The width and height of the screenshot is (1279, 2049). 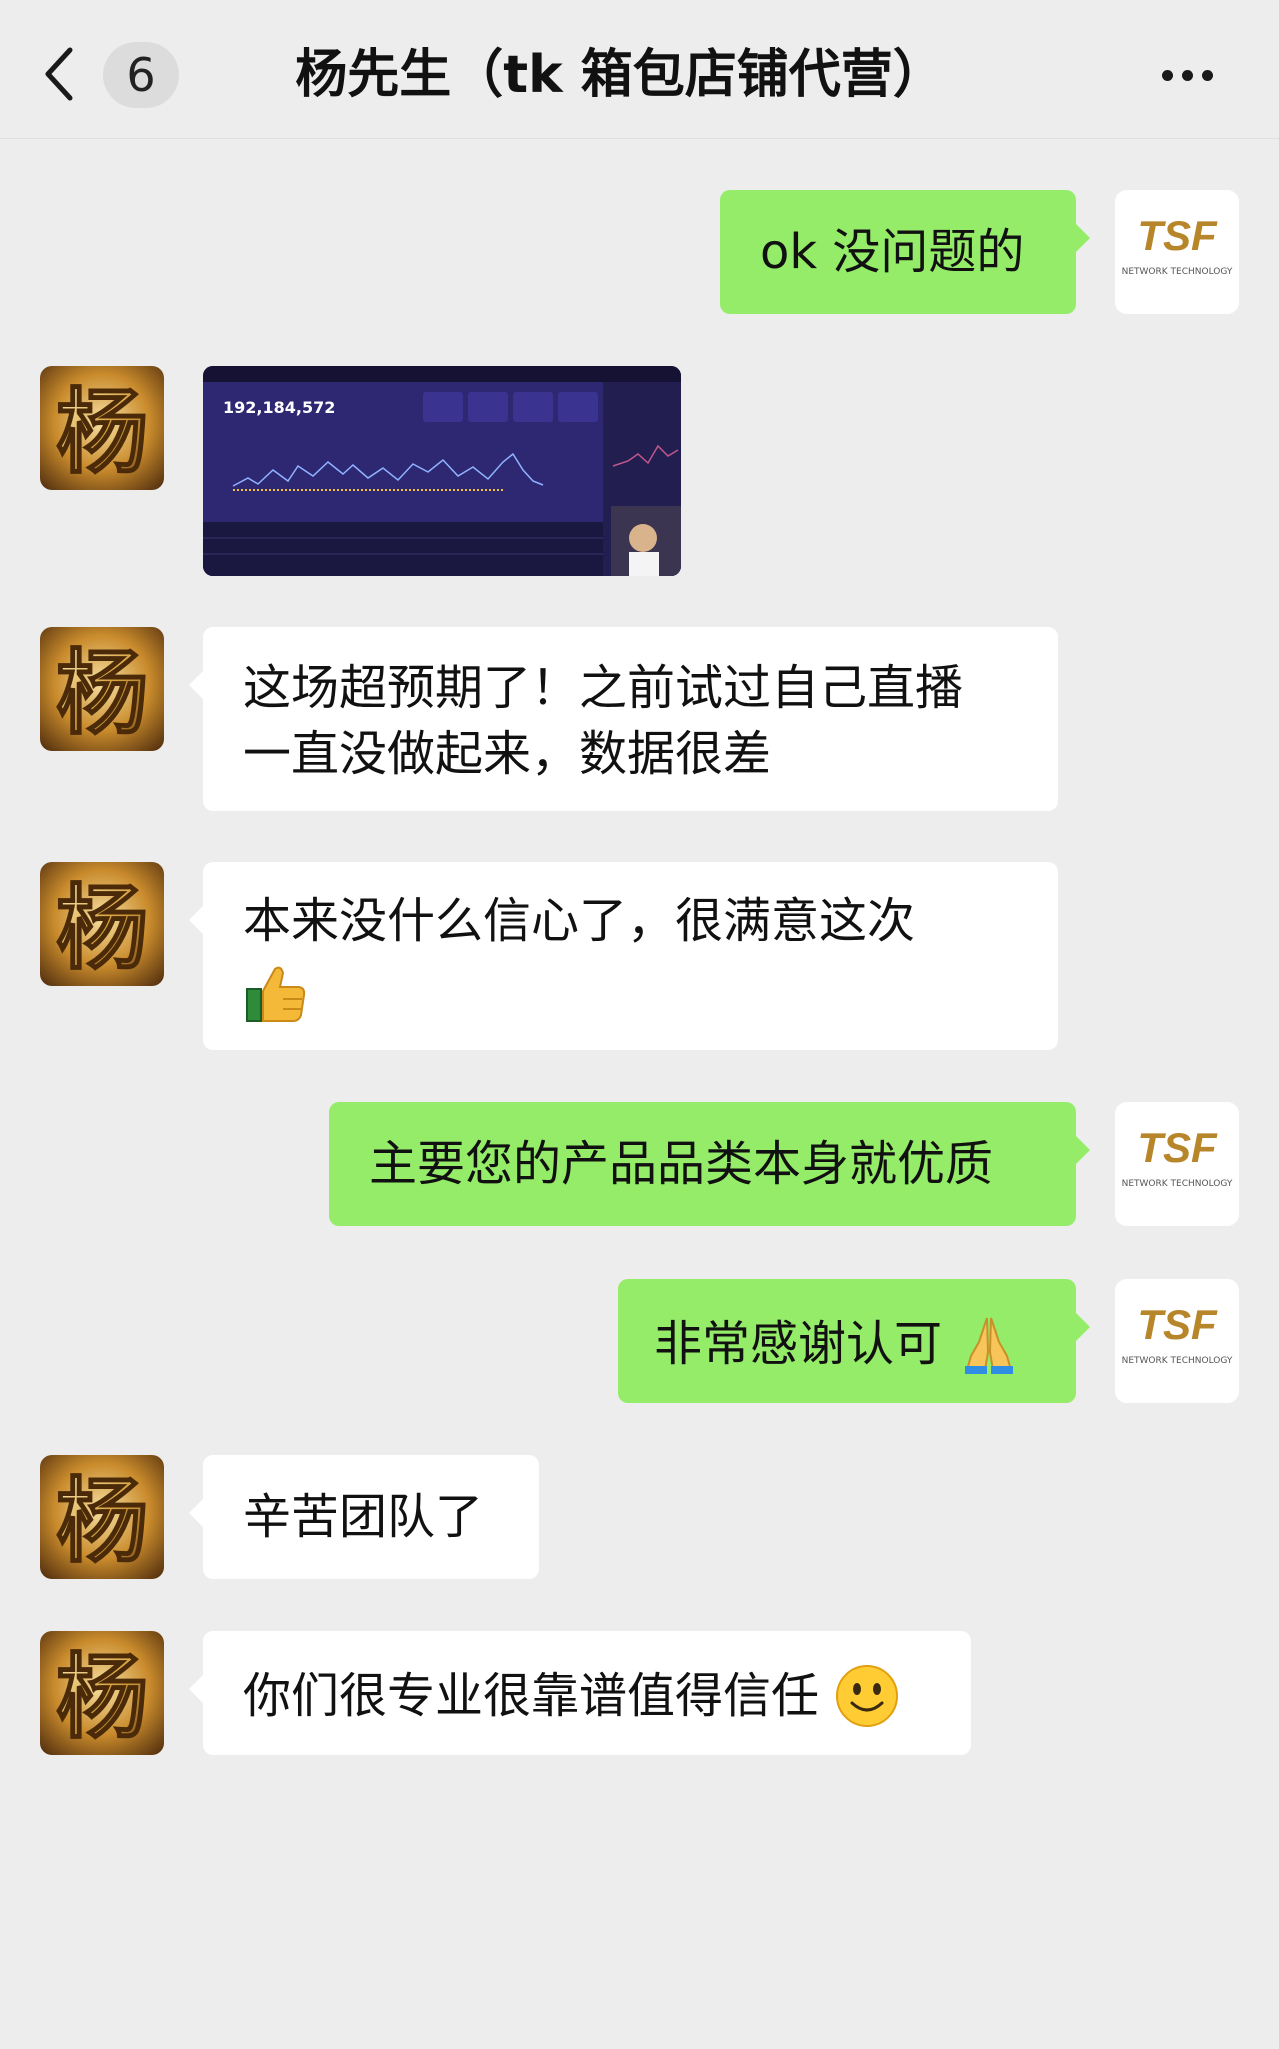 What do you see at coordinates (620, 75) in the screenshot?
I see `chat-title: 杨先生（tk 箱包店铺代营）` at bounding box center [620, 75].